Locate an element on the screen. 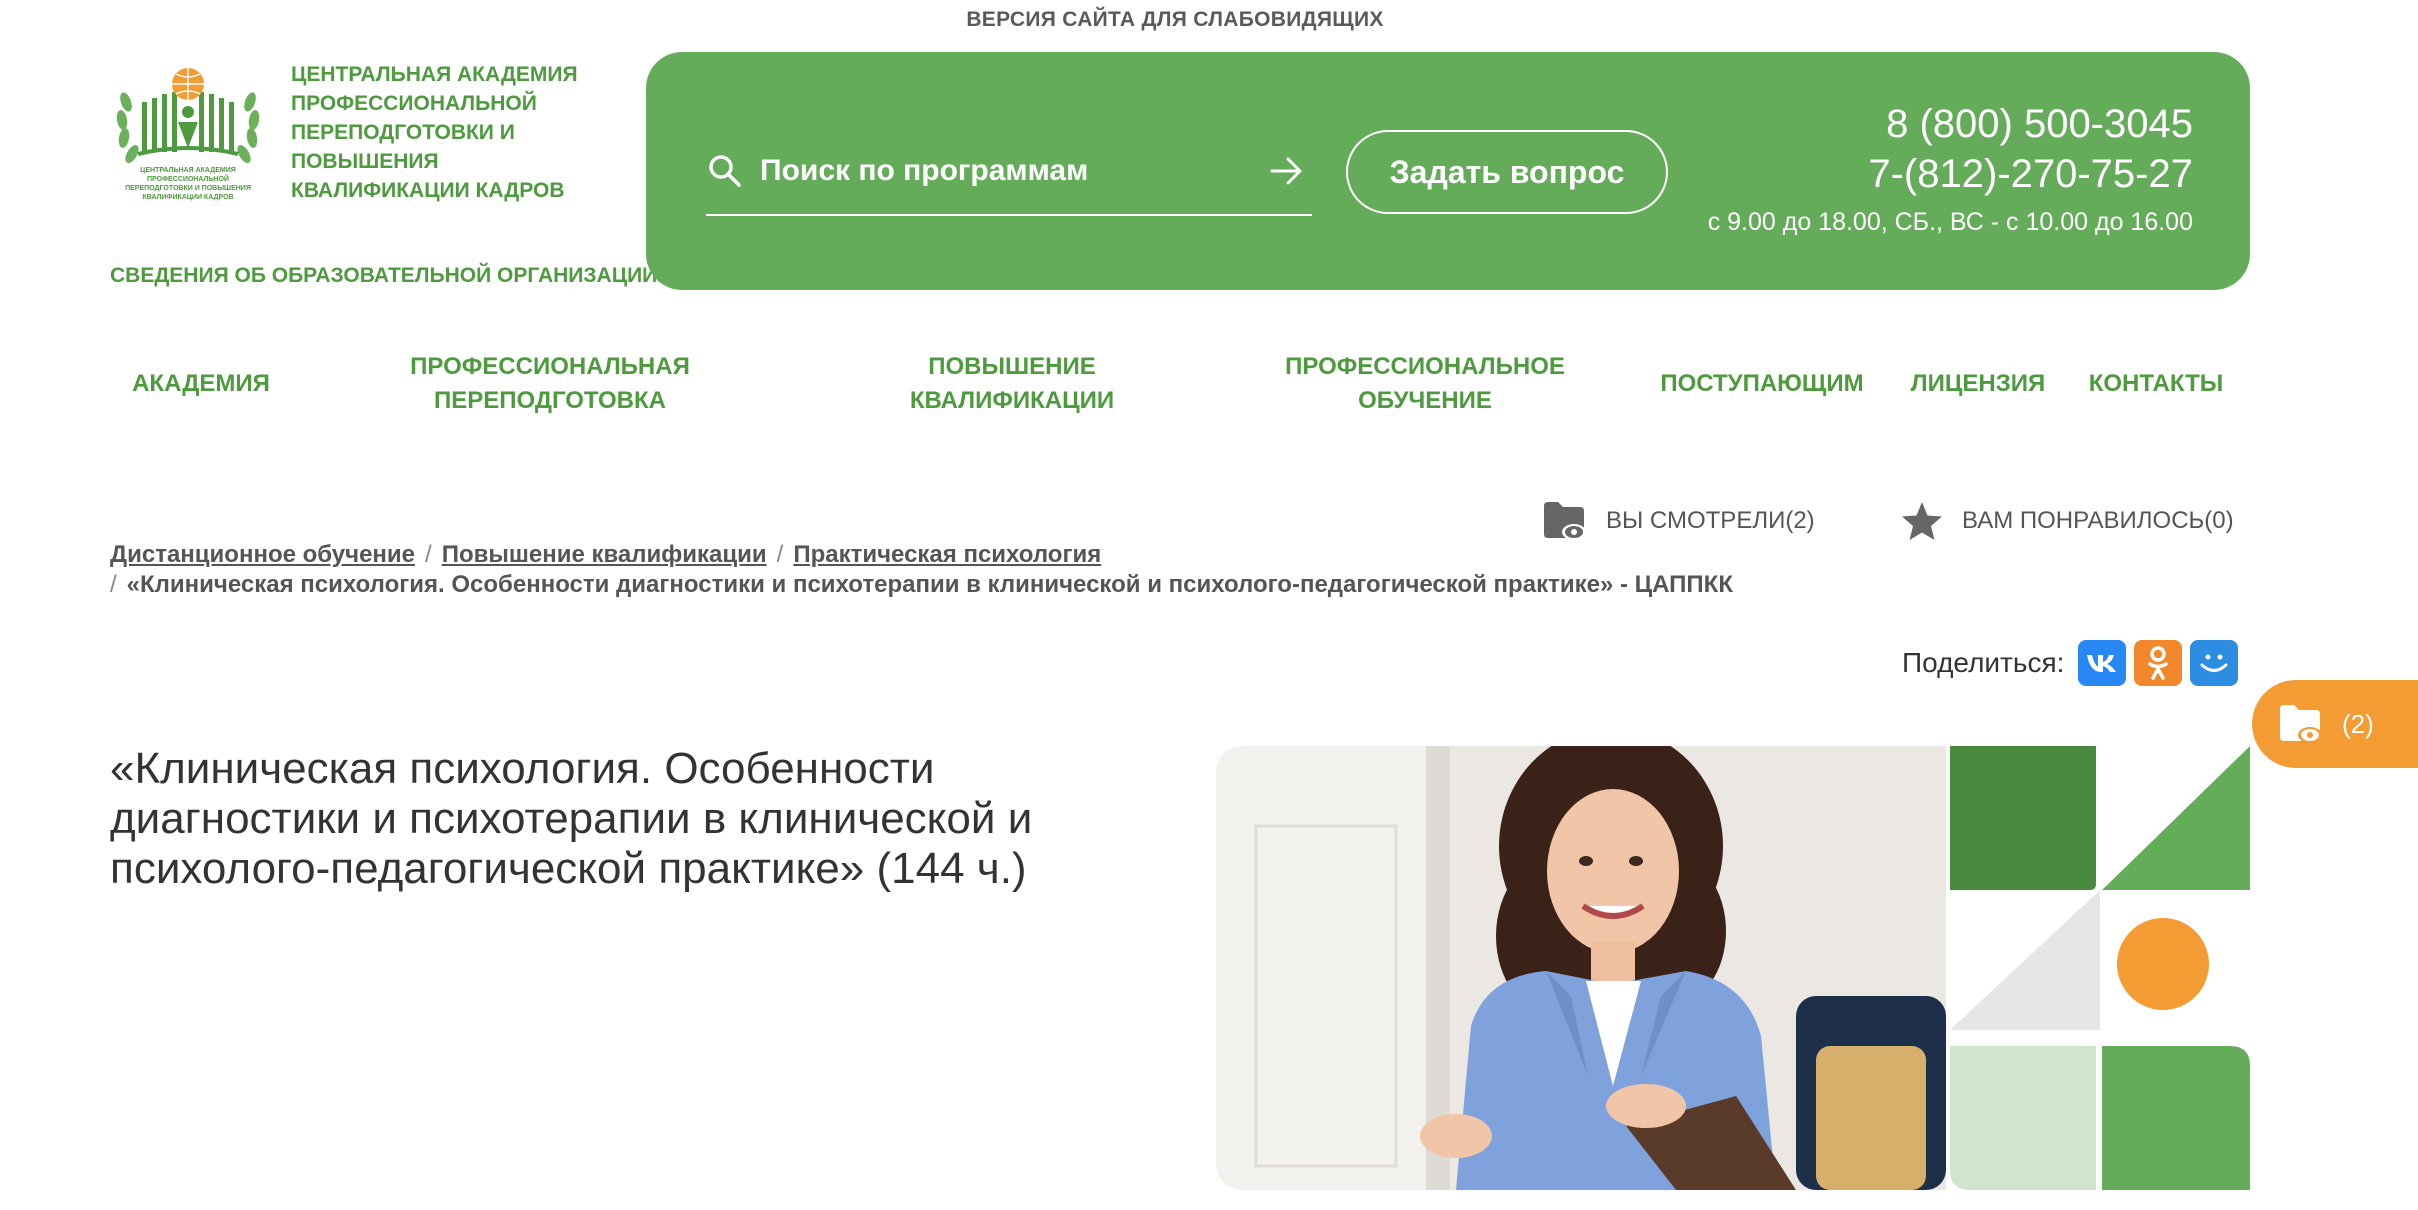 The width and height of the screenshot is (2418, 1210). odnoklassniki-icon is located at coordinates (2158, 663).